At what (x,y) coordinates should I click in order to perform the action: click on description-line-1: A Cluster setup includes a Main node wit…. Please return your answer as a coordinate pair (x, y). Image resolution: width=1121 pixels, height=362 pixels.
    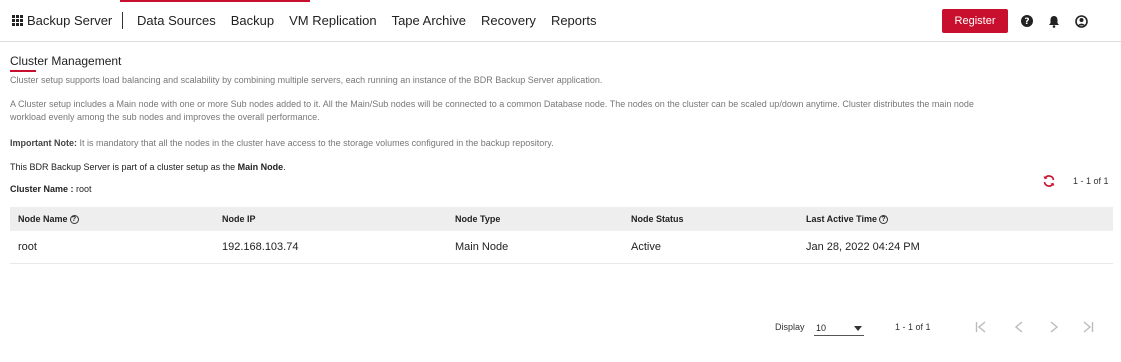
    Looking at the image, I should click on (492, 104).